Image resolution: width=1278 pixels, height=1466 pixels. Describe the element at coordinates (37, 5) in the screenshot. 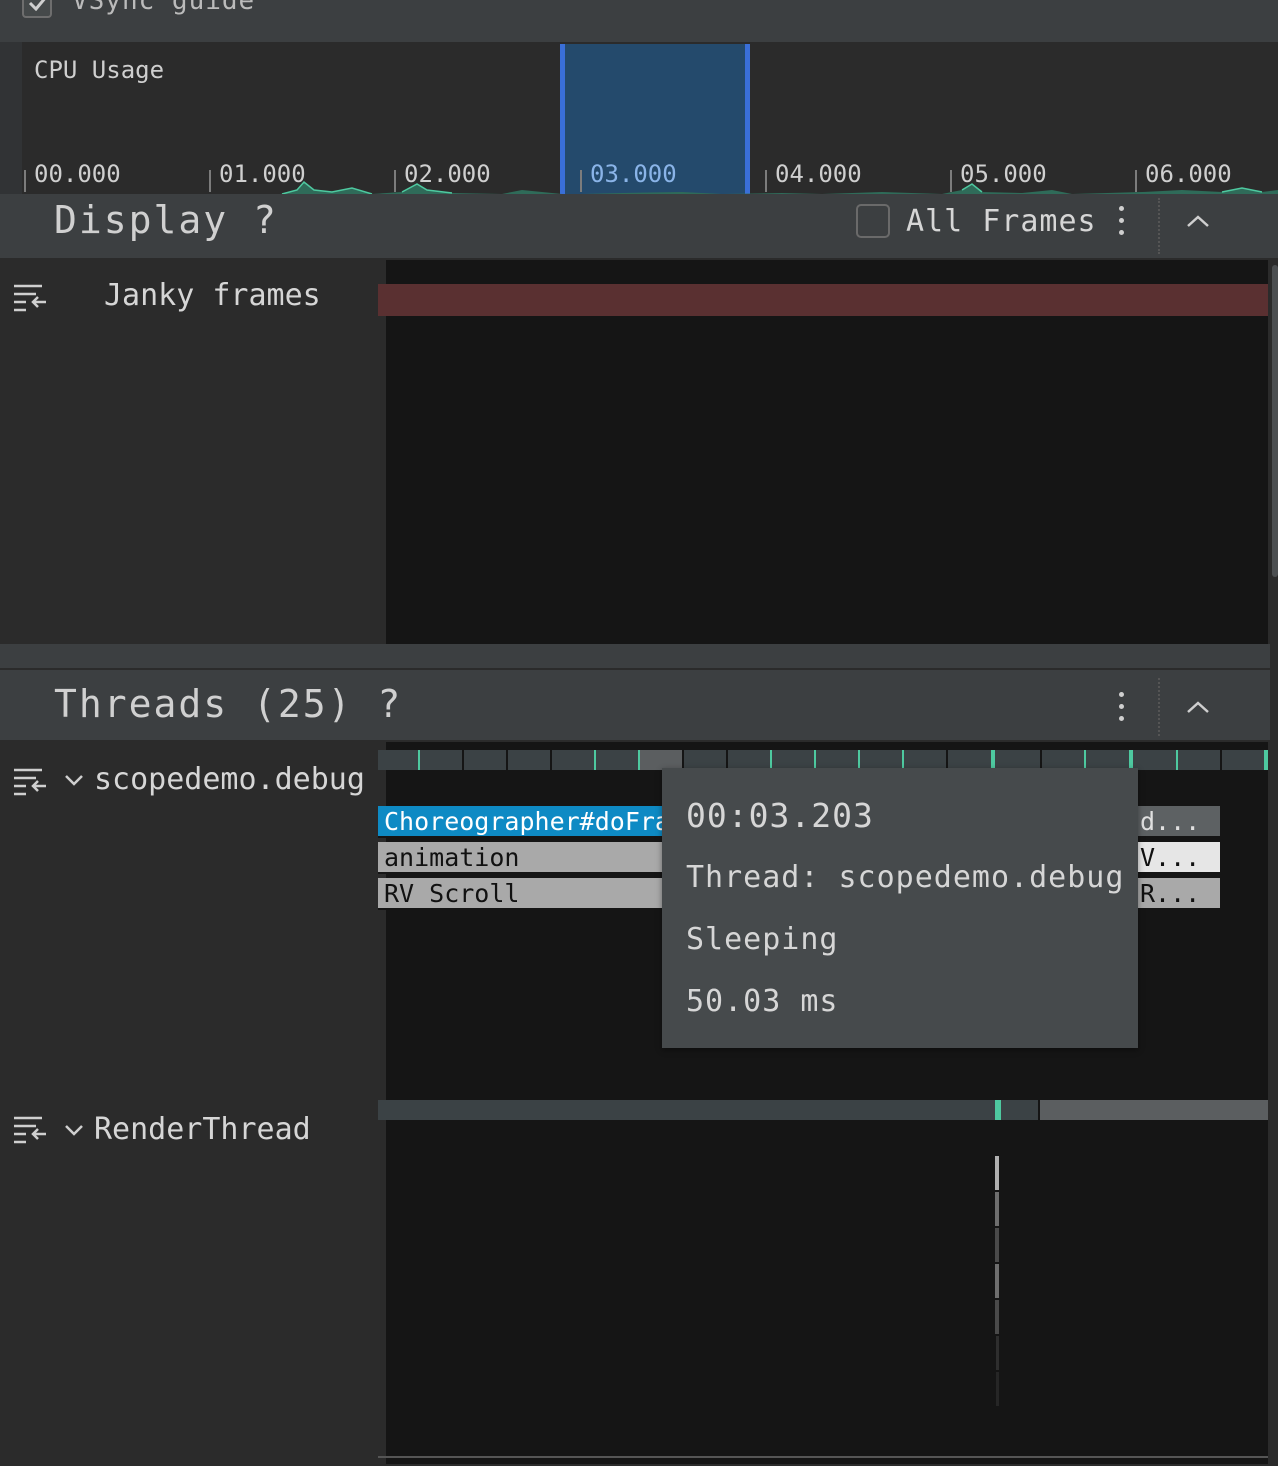

I see `checkmark-icon` at that location.